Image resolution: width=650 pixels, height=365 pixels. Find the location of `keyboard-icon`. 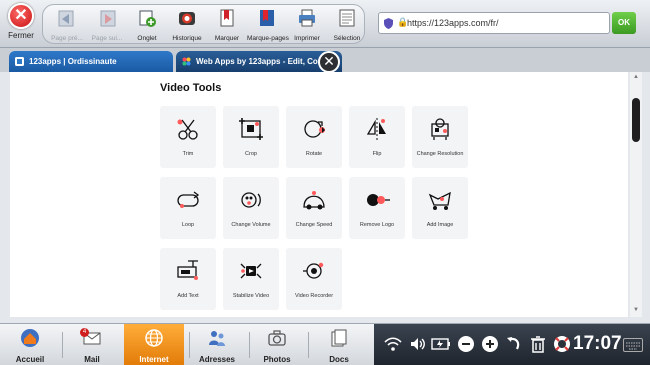

keyboard-icon is located at coordinates (633, 345).